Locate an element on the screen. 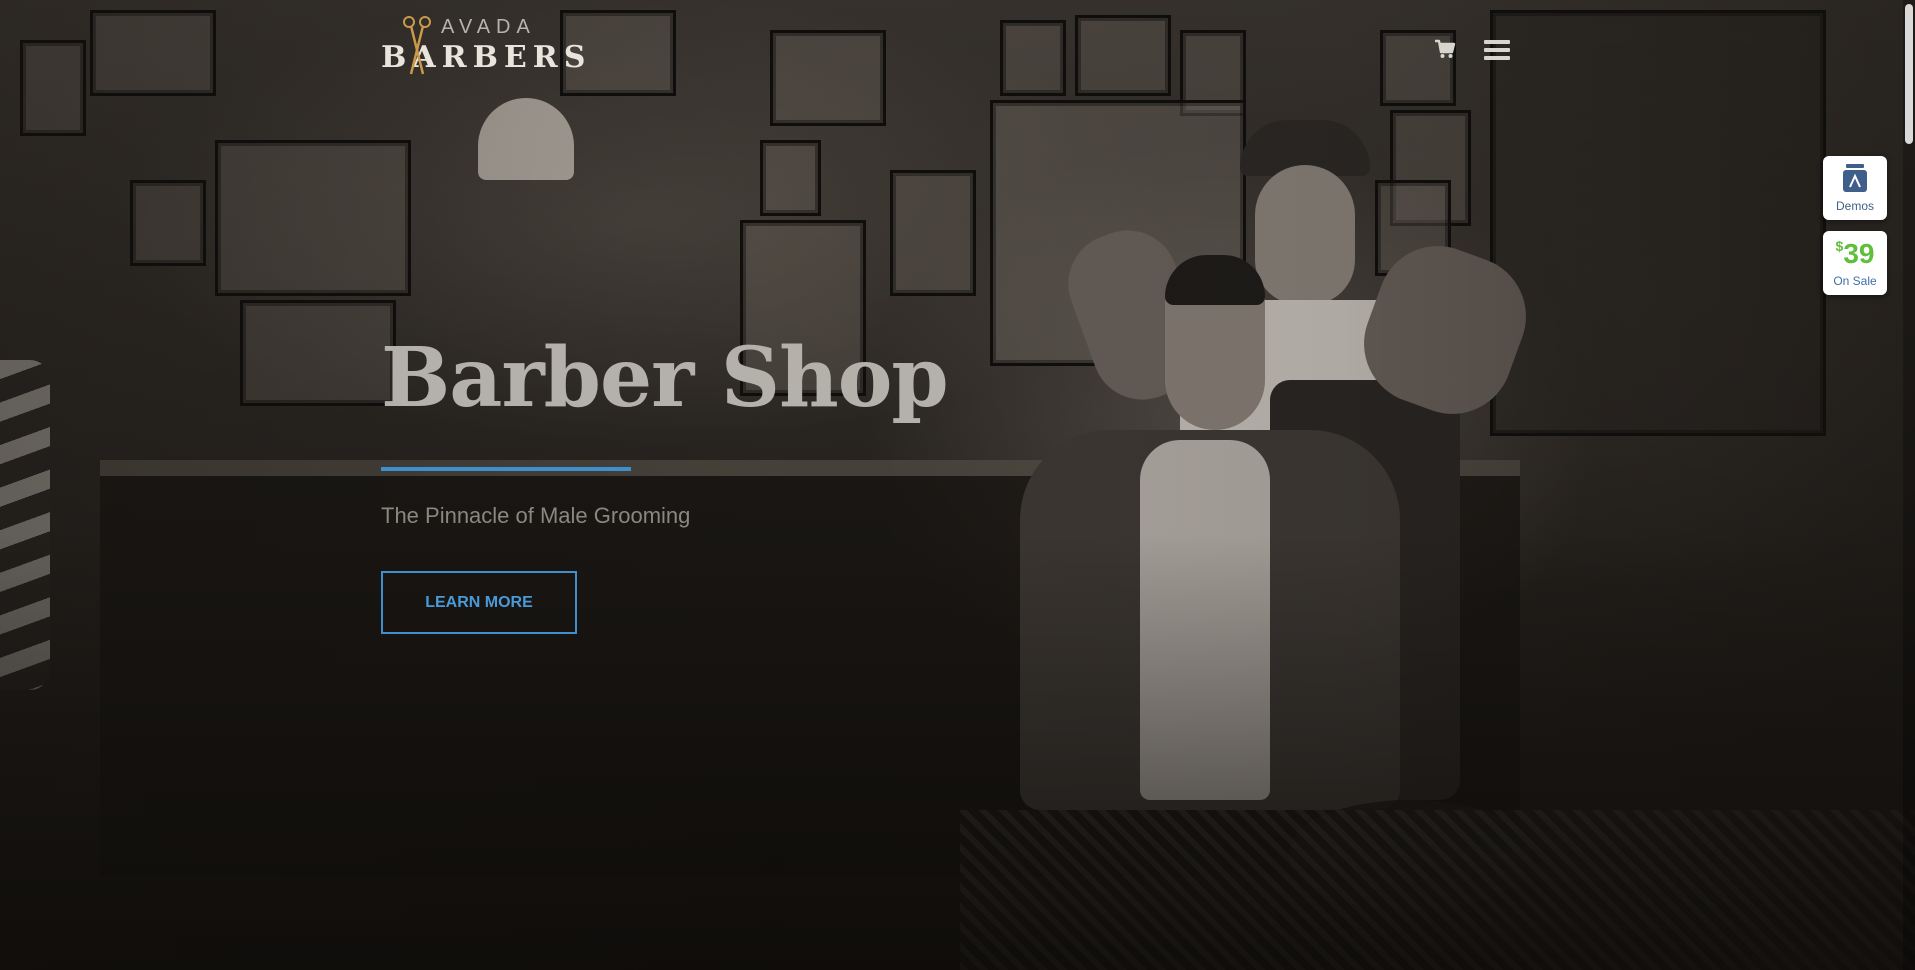  learn-more-button: LEARN MORE is located at coordinates (479, 602).